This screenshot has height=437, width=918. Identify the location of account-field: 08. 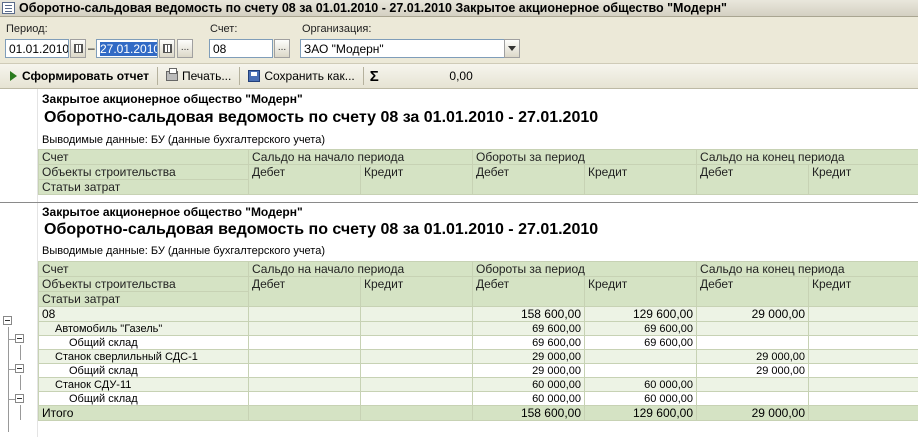
(241, 48).